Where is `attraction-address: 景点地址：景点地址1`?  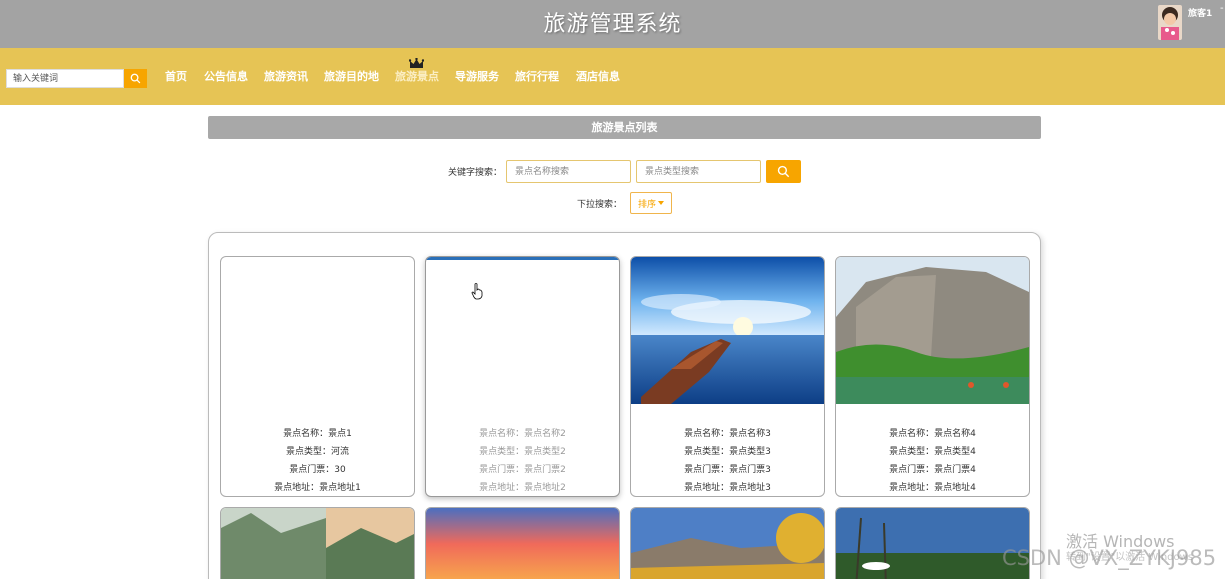
attraction-address: 景点地址：景点地址1 is located at coordinates (317, 488).